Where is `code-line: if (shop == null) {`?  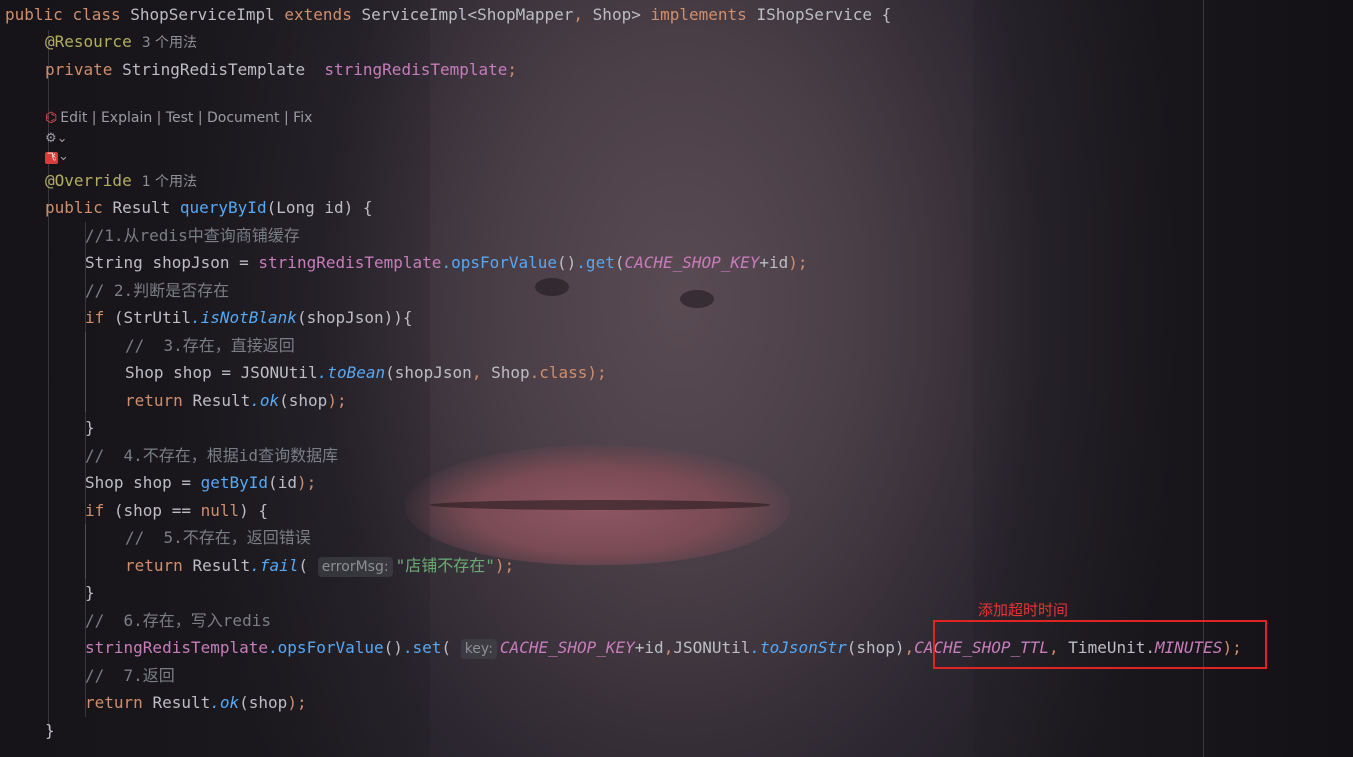
code-line: if (shop == null) { is located at coordinates (176, 510).